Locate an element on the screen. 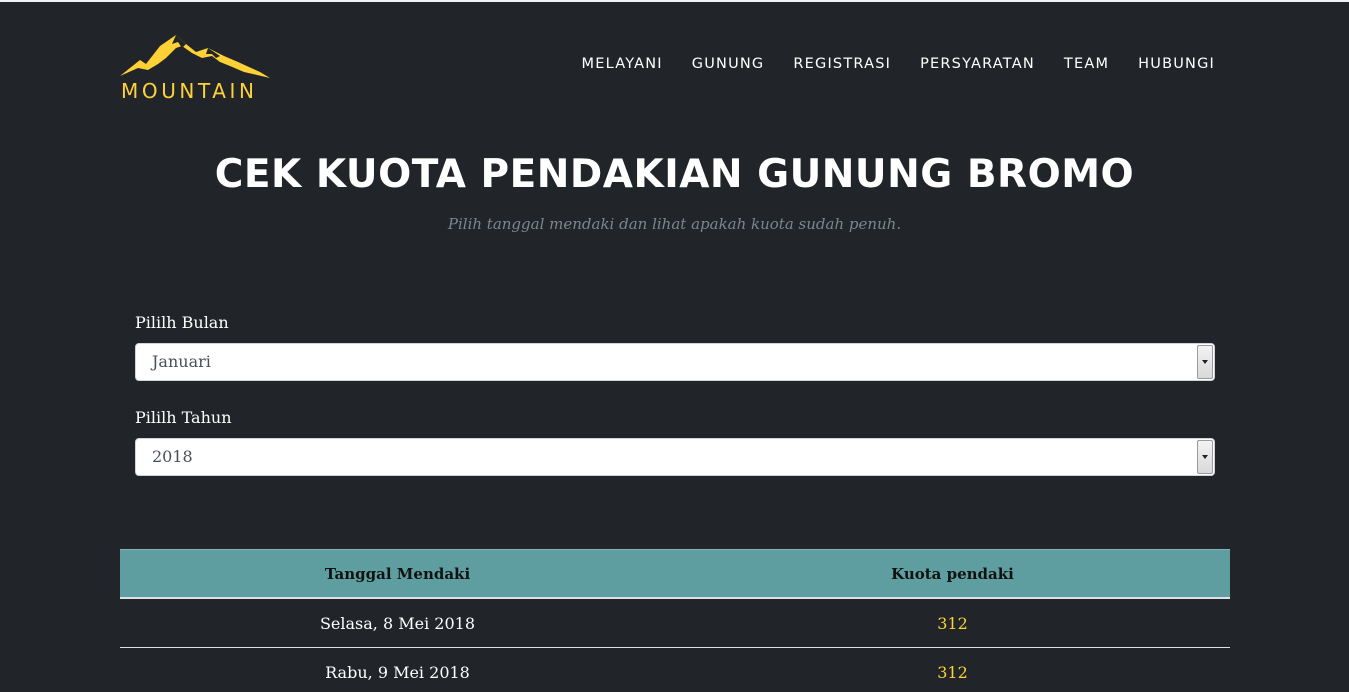 This screenshot has height=692, width=1349. nav-item-melayani: MELAYANI is located at coordinates (622, 64).